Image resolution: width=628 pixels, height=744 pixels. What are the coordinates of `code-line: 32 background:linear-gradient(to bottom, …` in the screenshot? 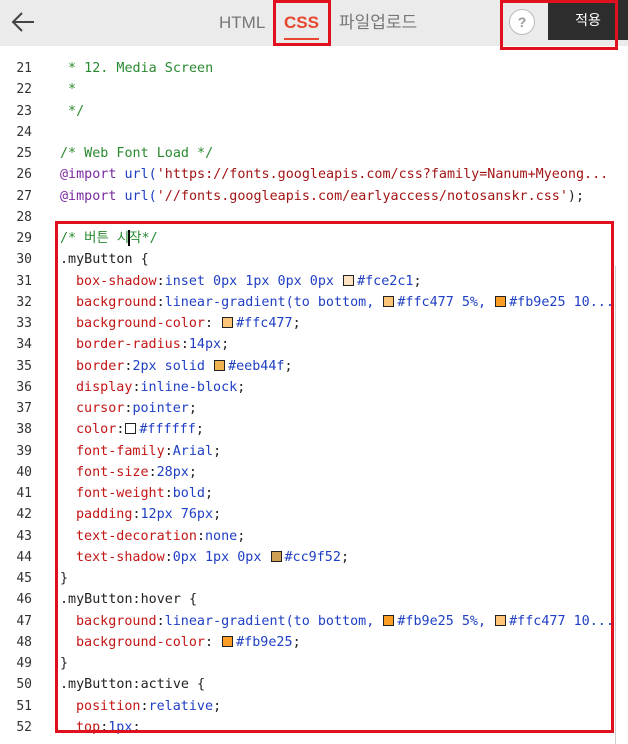 It's located at (314, 302).